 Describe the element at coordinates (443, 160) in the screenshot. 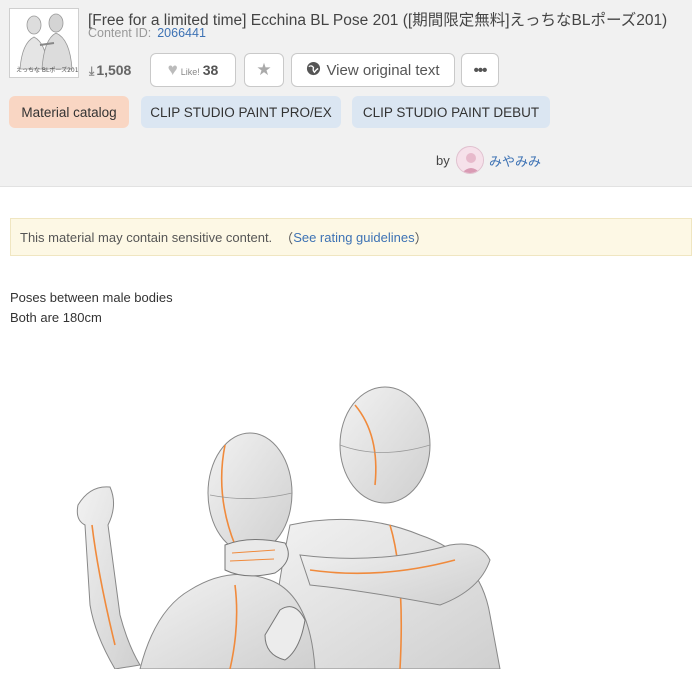

I see `by-label: by` at that location.